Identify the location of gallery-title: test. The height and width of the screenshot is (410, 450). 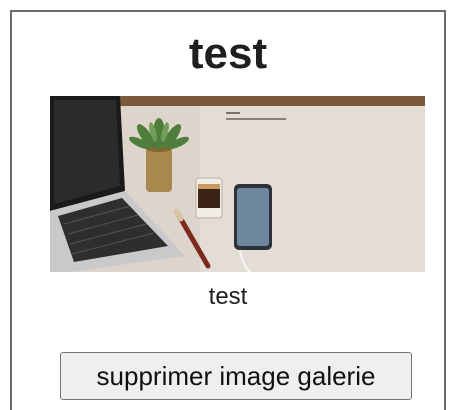
(228, 53).